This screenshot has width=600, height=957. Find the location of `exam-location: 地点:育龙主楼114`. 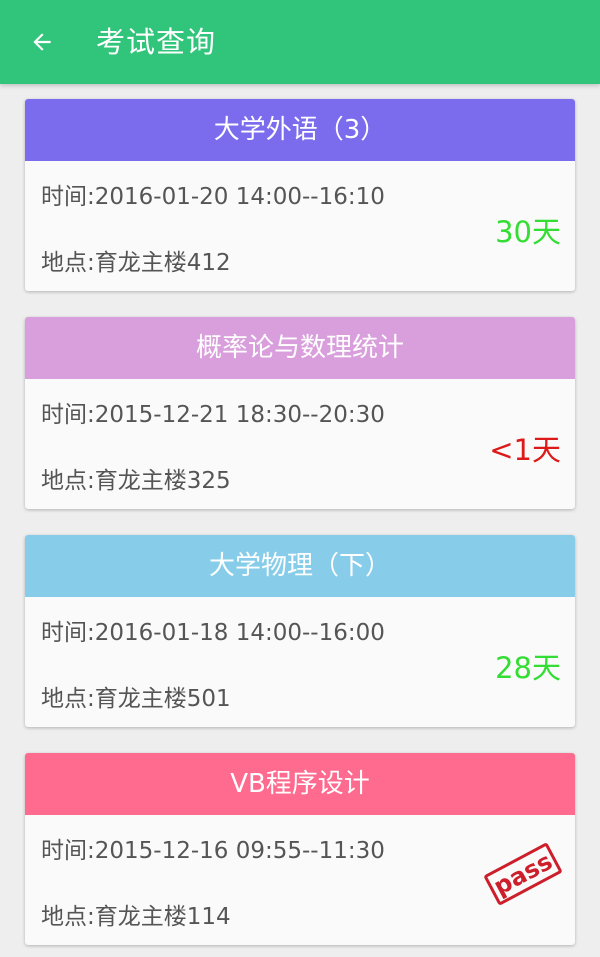

exam-location: 地点:育龙主楼114 is located at coordinates (136, 917).